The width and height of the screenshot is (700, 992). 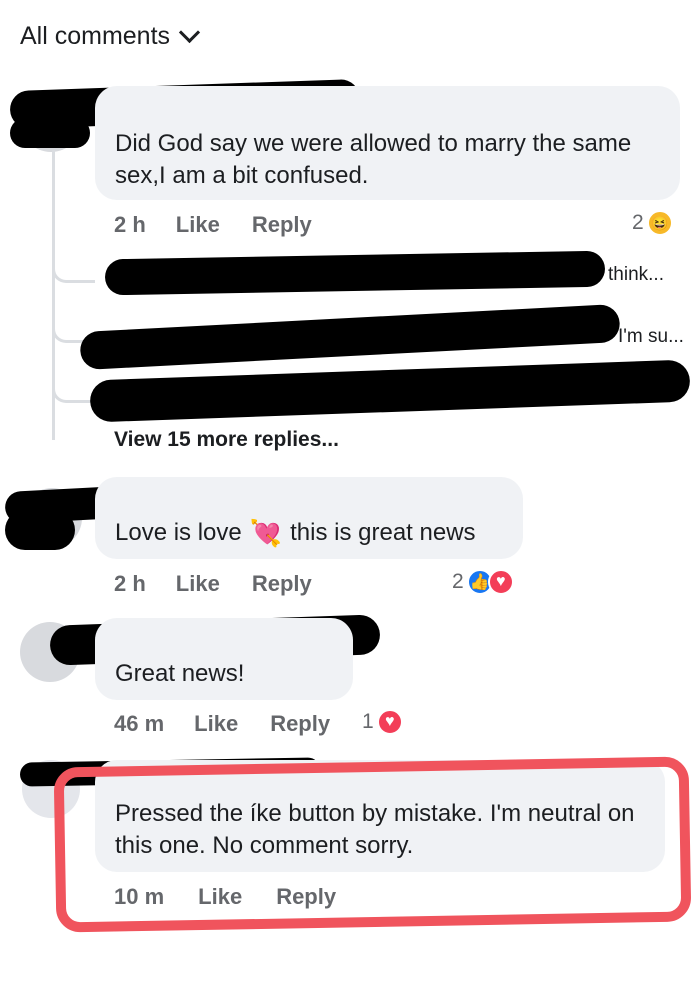 I want to click on comment-bubble: Love is love 💘 this is great news, so click(x=309, y=518).